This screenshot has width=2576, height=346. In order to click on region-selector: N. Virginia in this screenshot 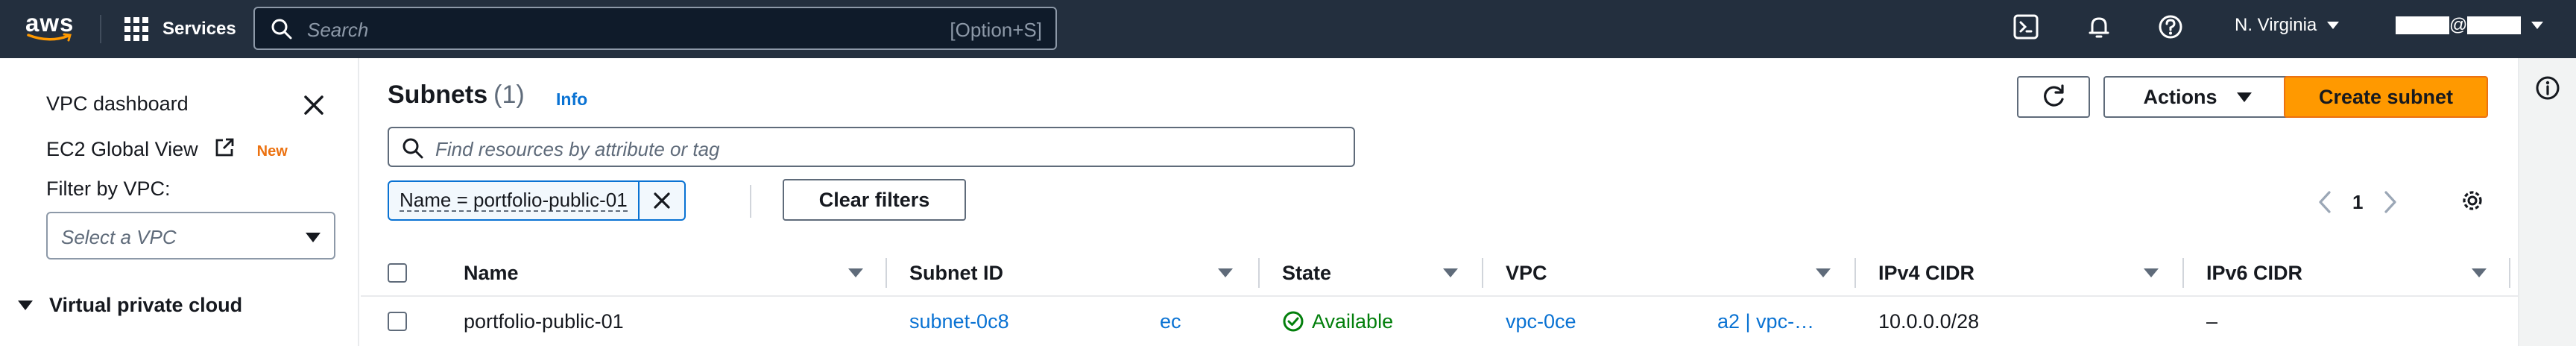, I will do `click(2287, 26)`.